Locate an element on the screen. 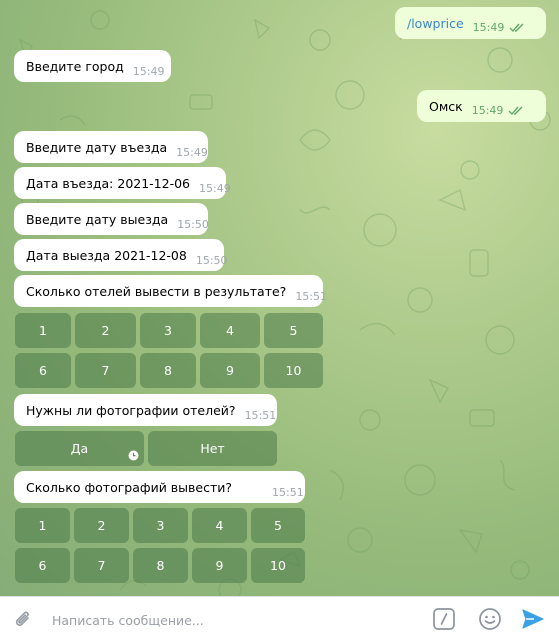 The width and height of the screenshot is (559, 644). message-bubble-incoming: Дата въезда: 2021-12-06 15:49 is located at coordinates (122, 183).